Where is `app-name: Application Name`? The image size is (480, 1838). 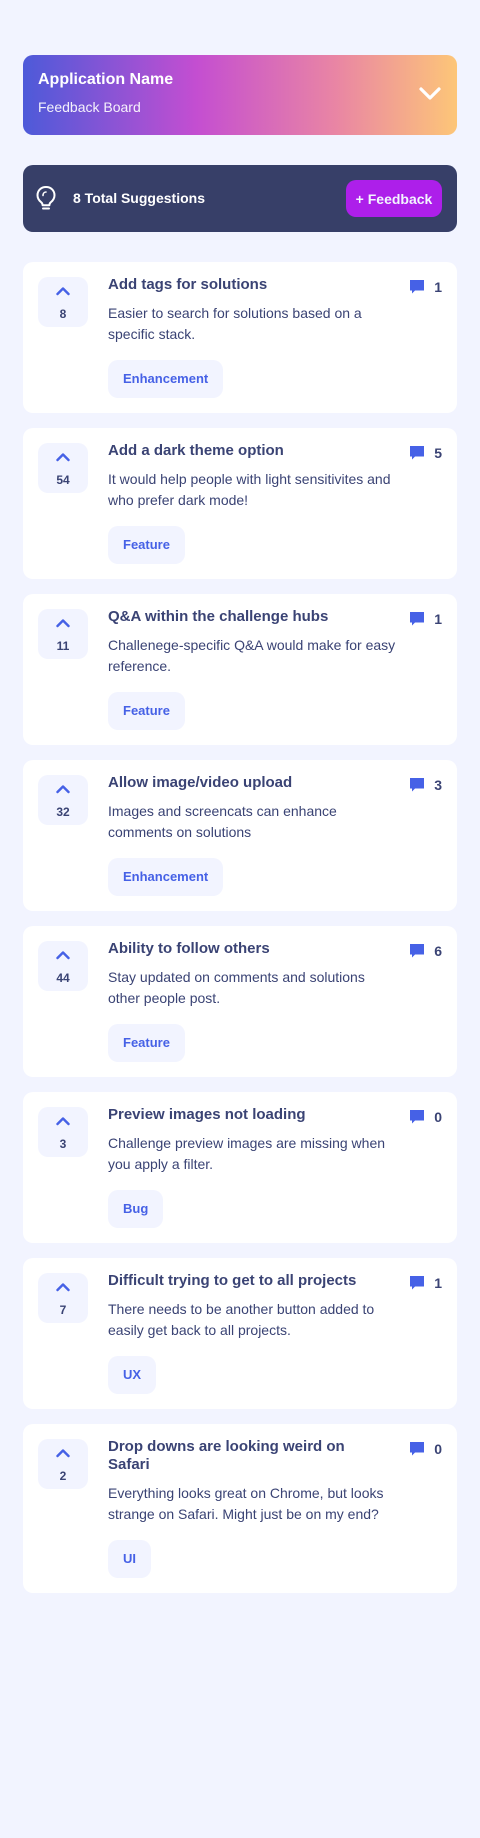
app-name: Application Name is located at coordinates (106, 79).